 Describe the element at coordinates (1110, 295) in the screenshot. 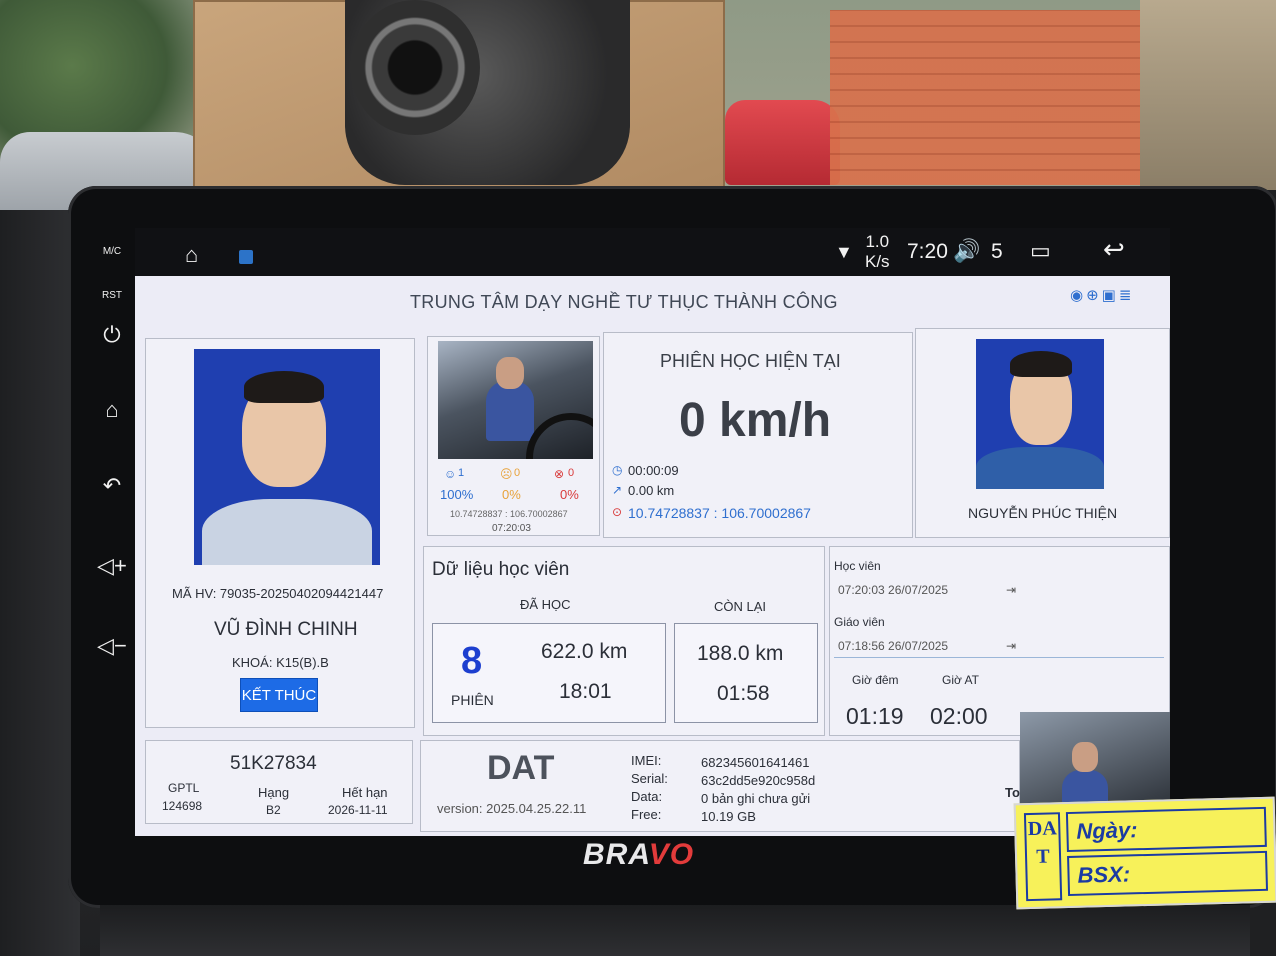

I see `camera-icon: ▣` at that location.